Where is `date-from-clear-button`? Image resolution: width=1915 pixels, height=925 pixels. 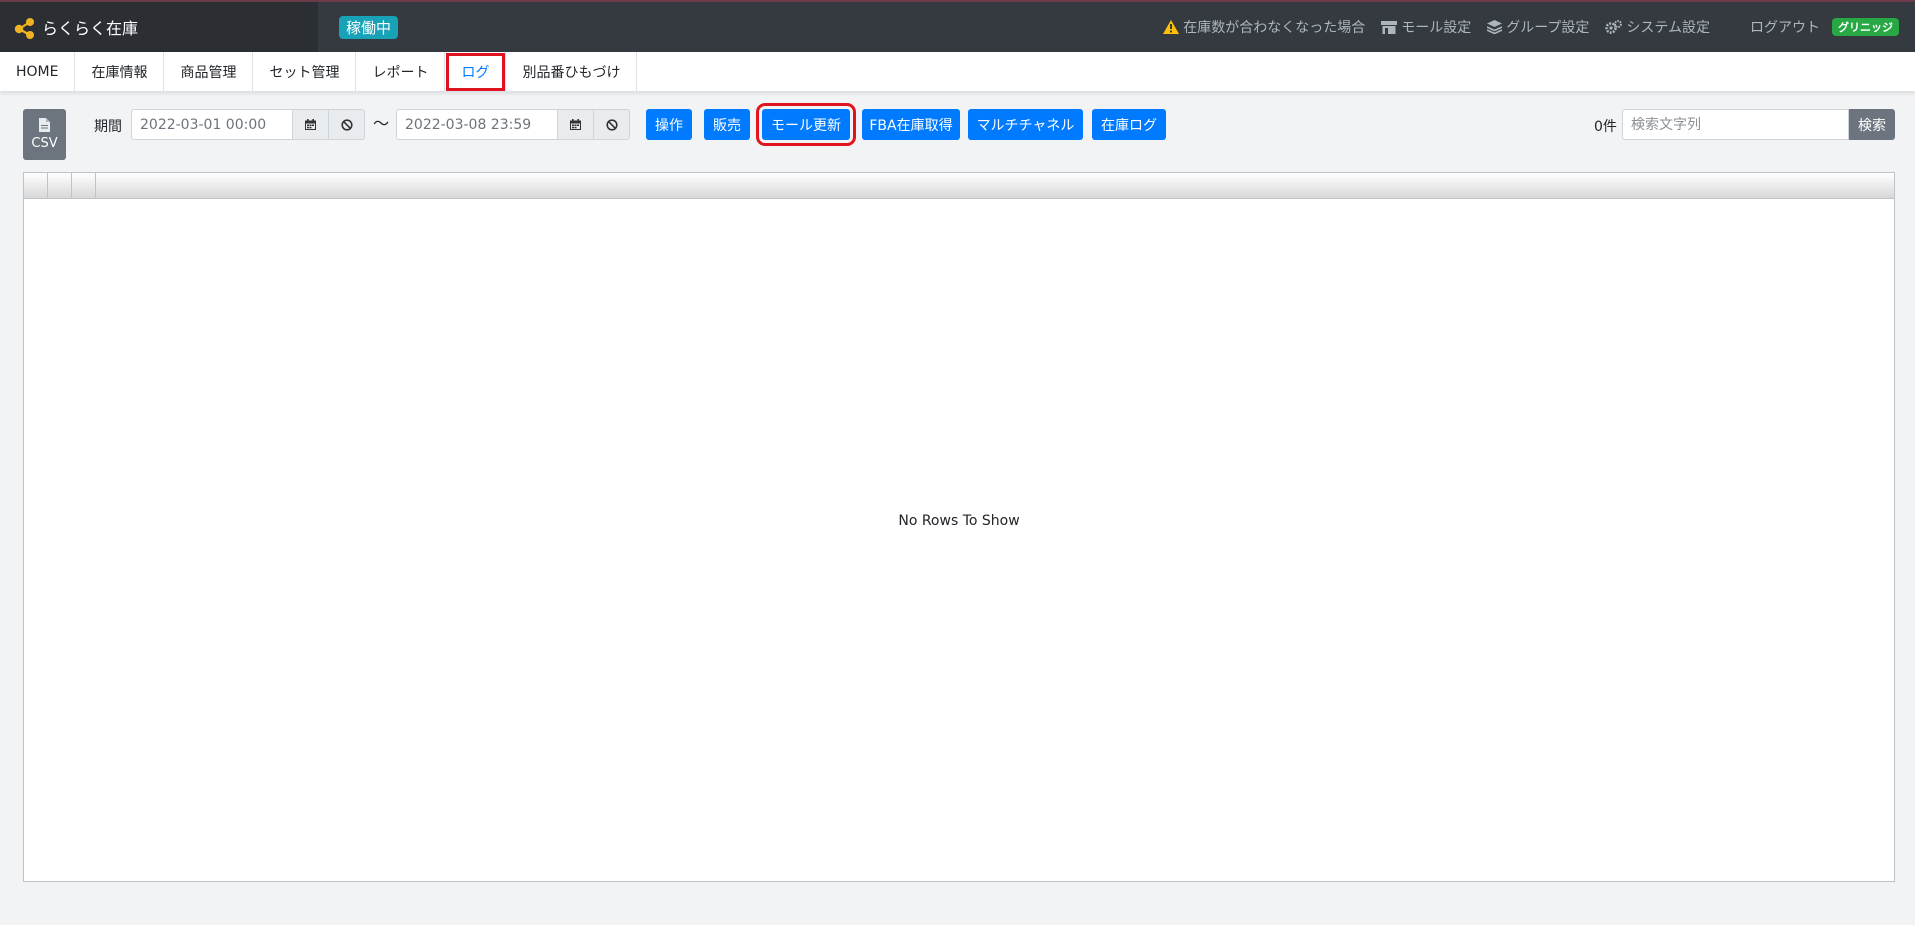 date-from-clear-button is located at coordinates (347, 124).